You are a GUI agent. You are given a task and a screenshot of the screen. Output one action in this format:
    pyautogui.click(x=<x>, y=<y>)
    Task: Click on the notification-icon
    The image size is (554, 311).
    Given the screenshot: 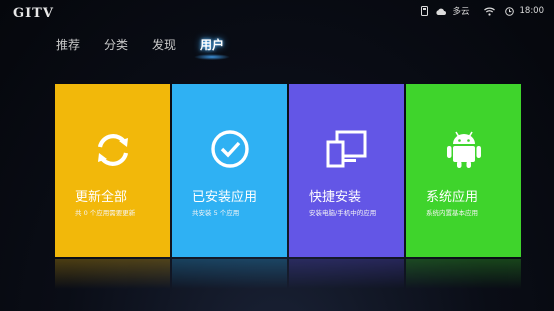 What is the action you would take?
    pyautogui.click(x=424, y=11)
    